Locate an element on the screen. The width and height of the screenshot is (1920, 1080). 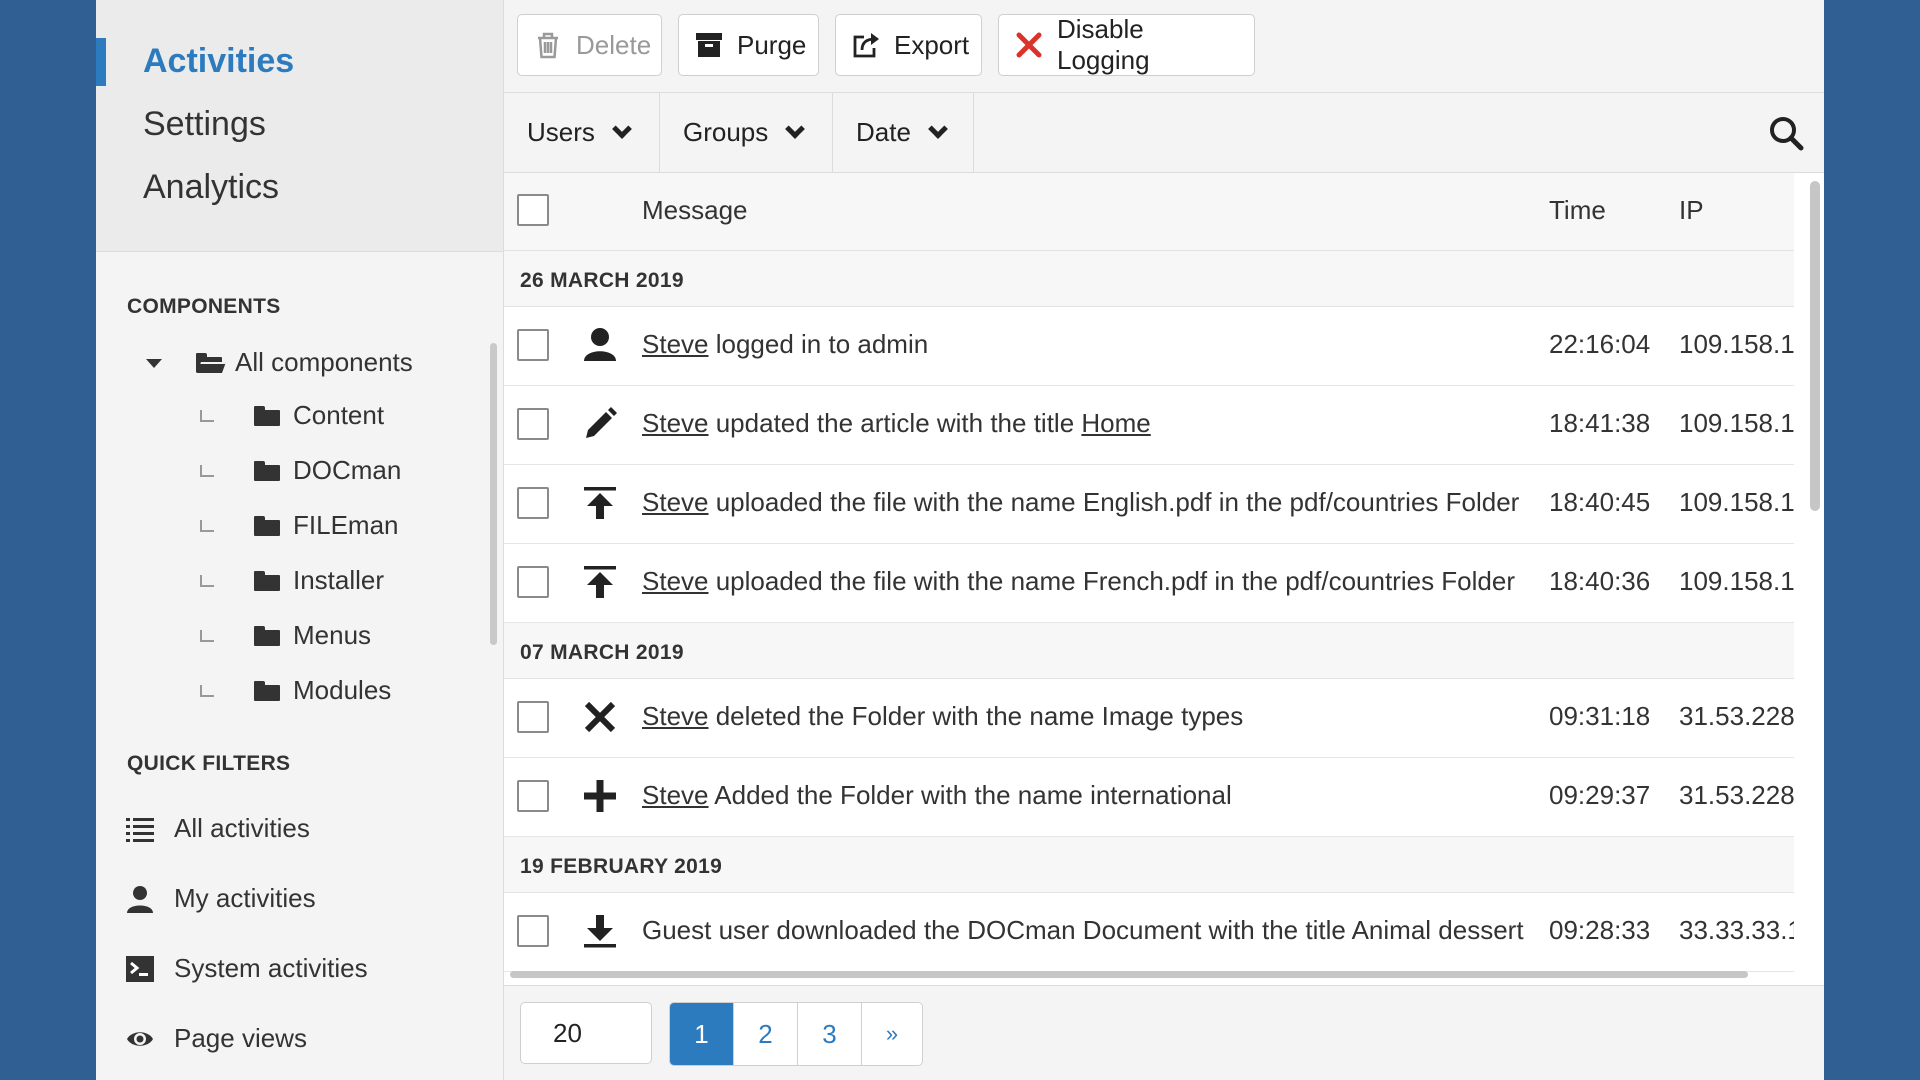
quick-filter-my-activities: My activities is located at coordinates (221, 898).